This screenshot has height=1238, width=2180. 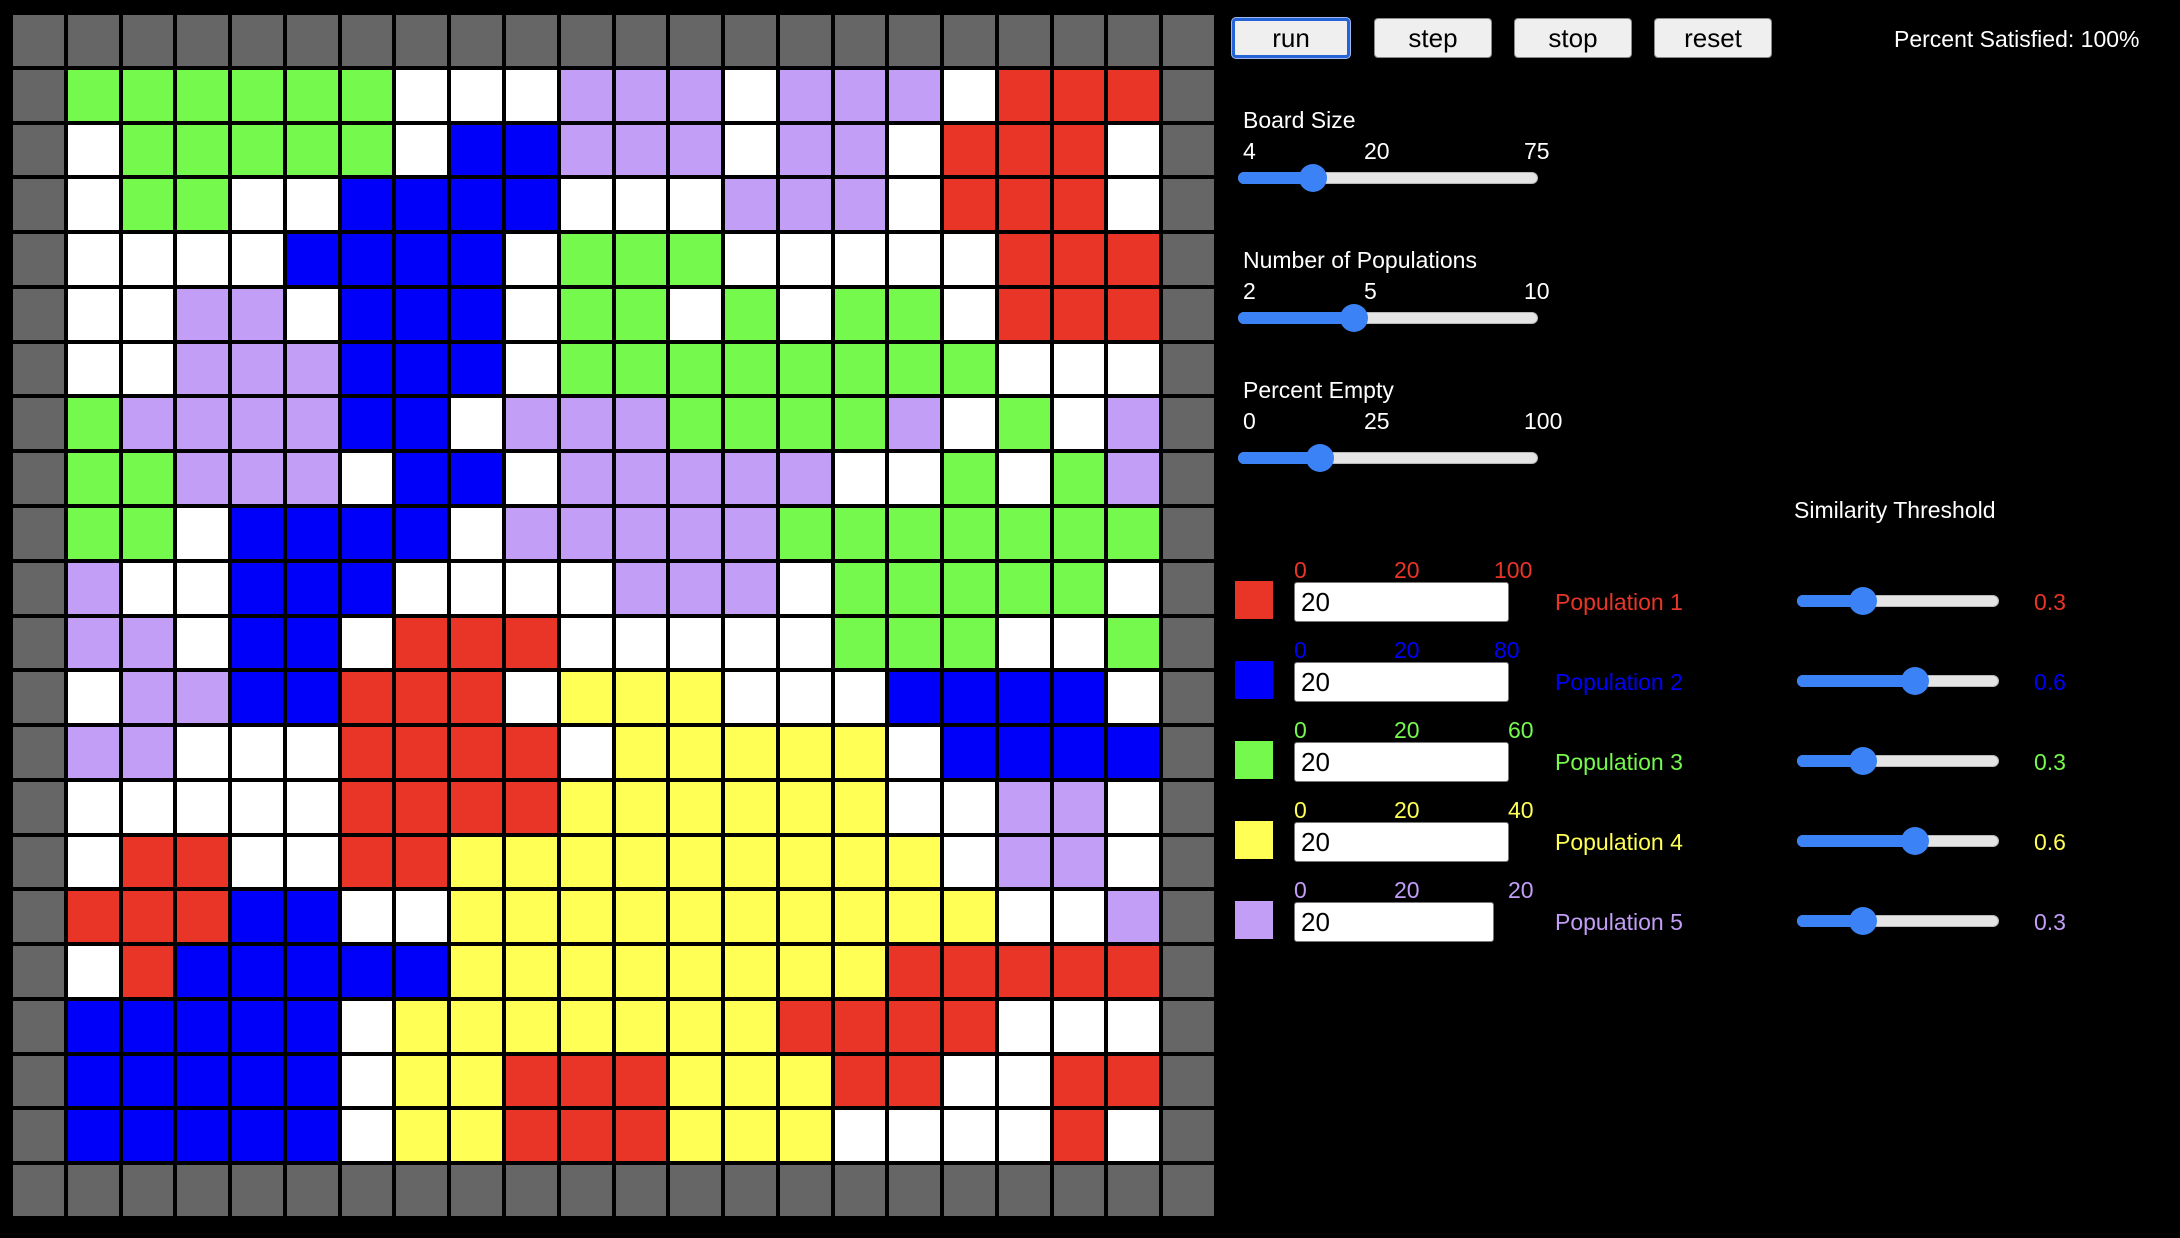 I want to click on population-count-input, so click(x=1401, y=842).